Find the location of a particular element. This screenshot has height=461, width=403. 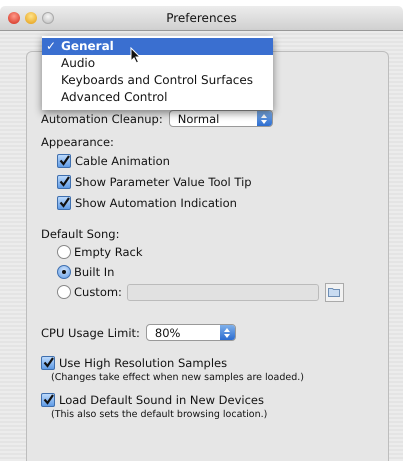

stepper-icon is located at coordinates (227, 332).